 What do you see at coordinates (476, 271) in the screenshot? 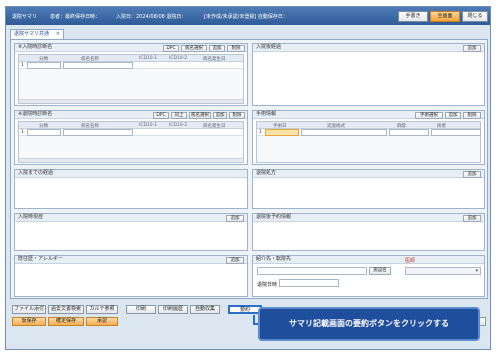
I see `chevron-down-icon: ▾` at bounding box center [476, 271].